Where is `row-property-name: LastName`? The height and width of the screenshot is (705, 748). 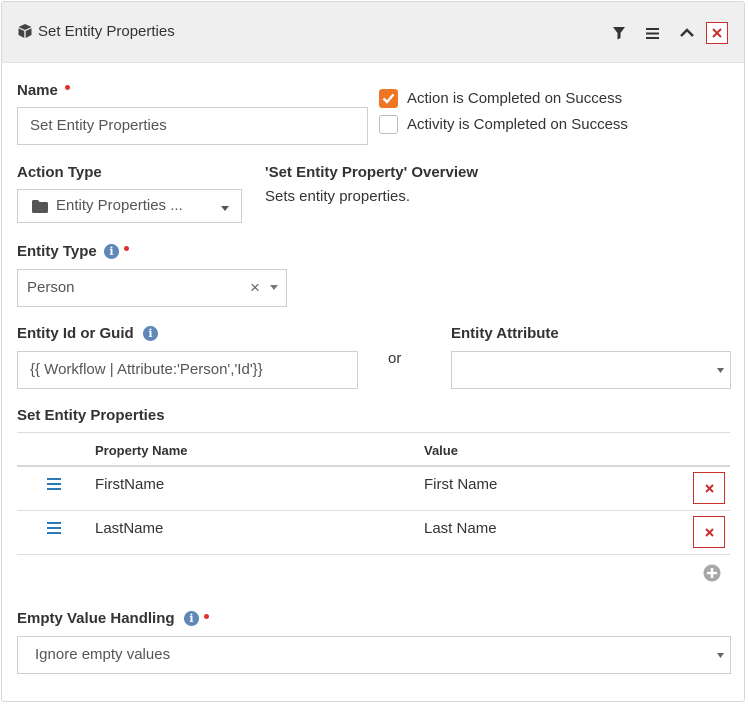
row-property-name: LastName is located at coordinates (129, 528).